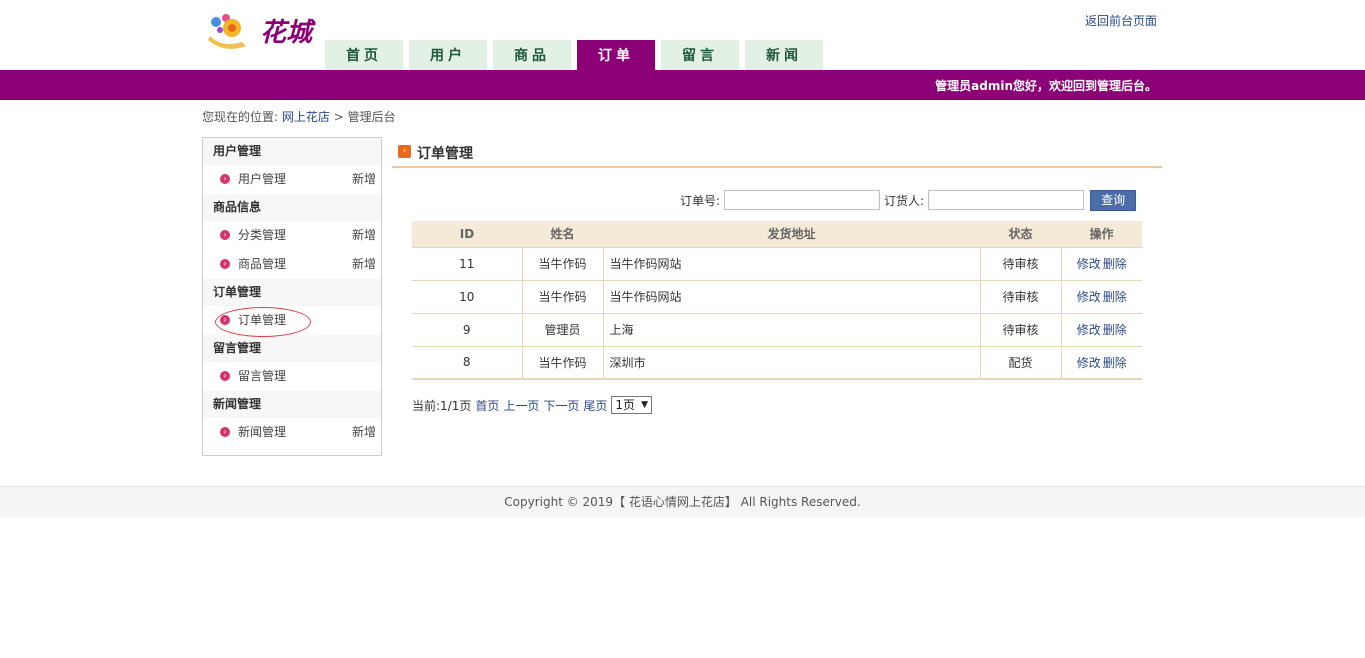 The width and height of the screenshot is (1365, 658). Describe the element at coordinates (442, 405) in the screenshot. I see `page-indicator: 当前:1/1页` at that location.